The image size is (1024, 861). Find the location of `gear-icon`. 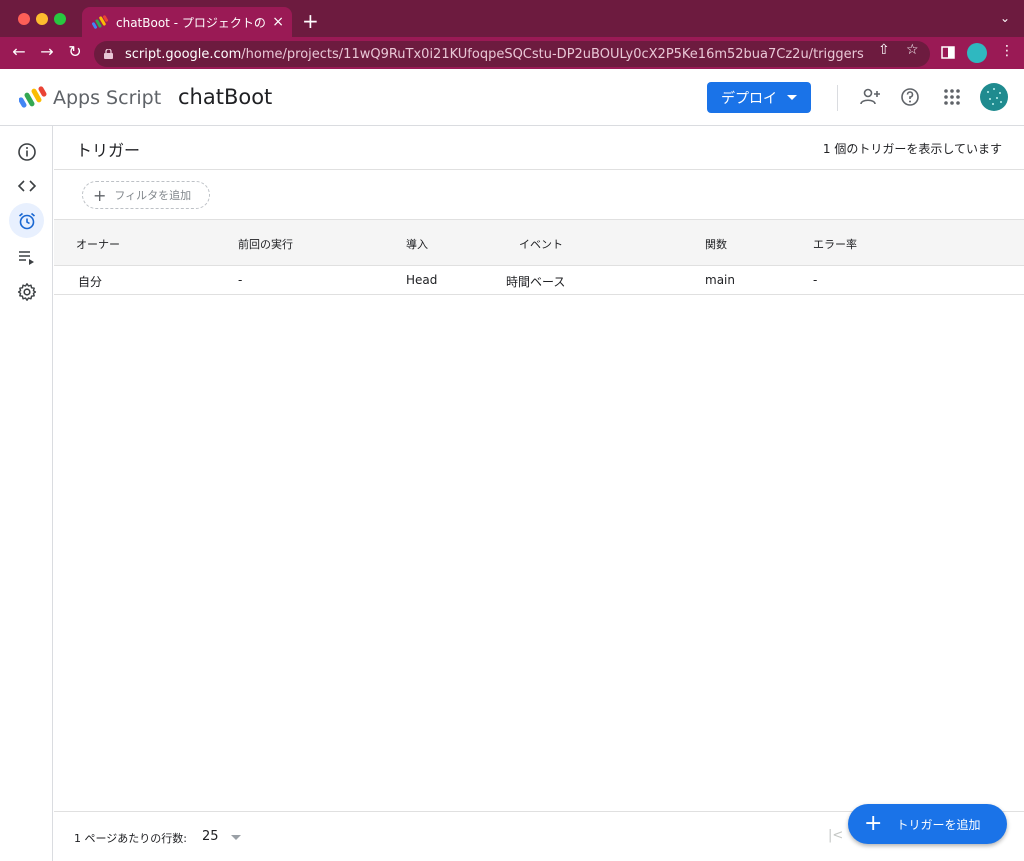

gear-icon is located at coordinates (26, 291).